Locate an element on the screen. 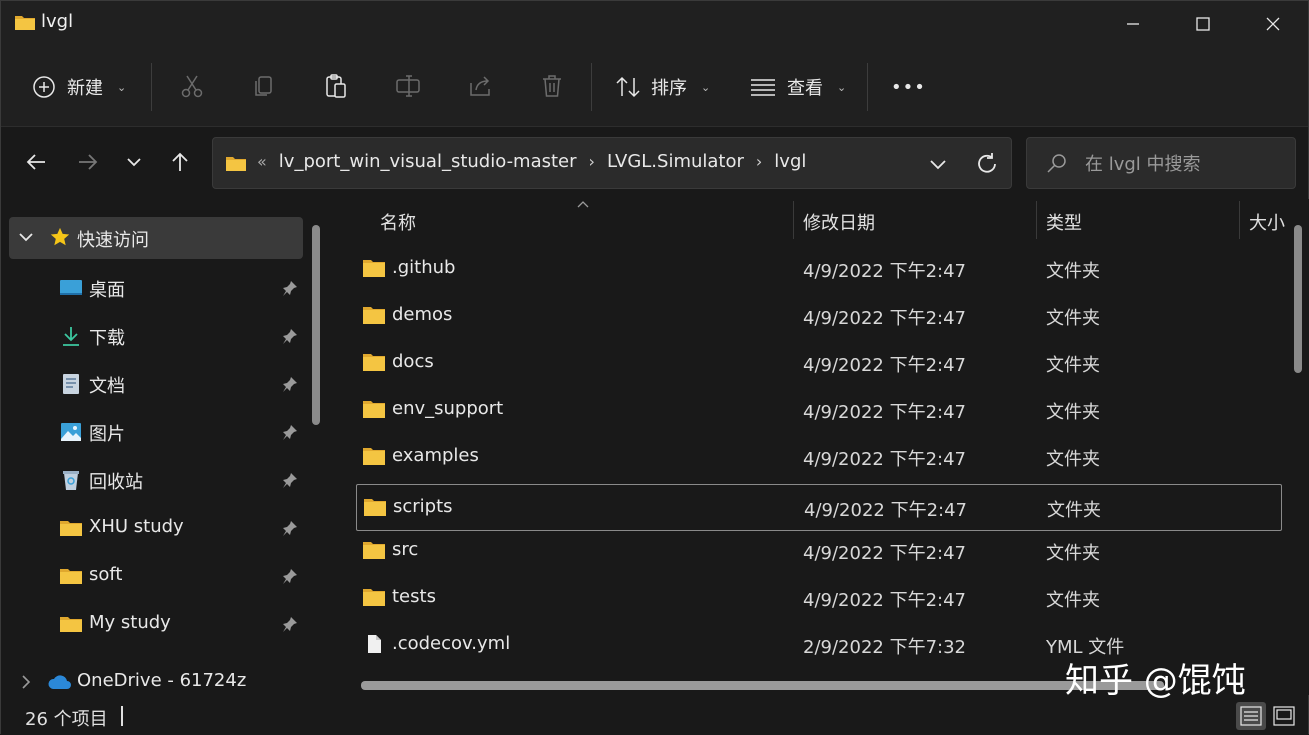 This screenshot has height=735, width=1309. copy-button is located at coordinates (264, 86).